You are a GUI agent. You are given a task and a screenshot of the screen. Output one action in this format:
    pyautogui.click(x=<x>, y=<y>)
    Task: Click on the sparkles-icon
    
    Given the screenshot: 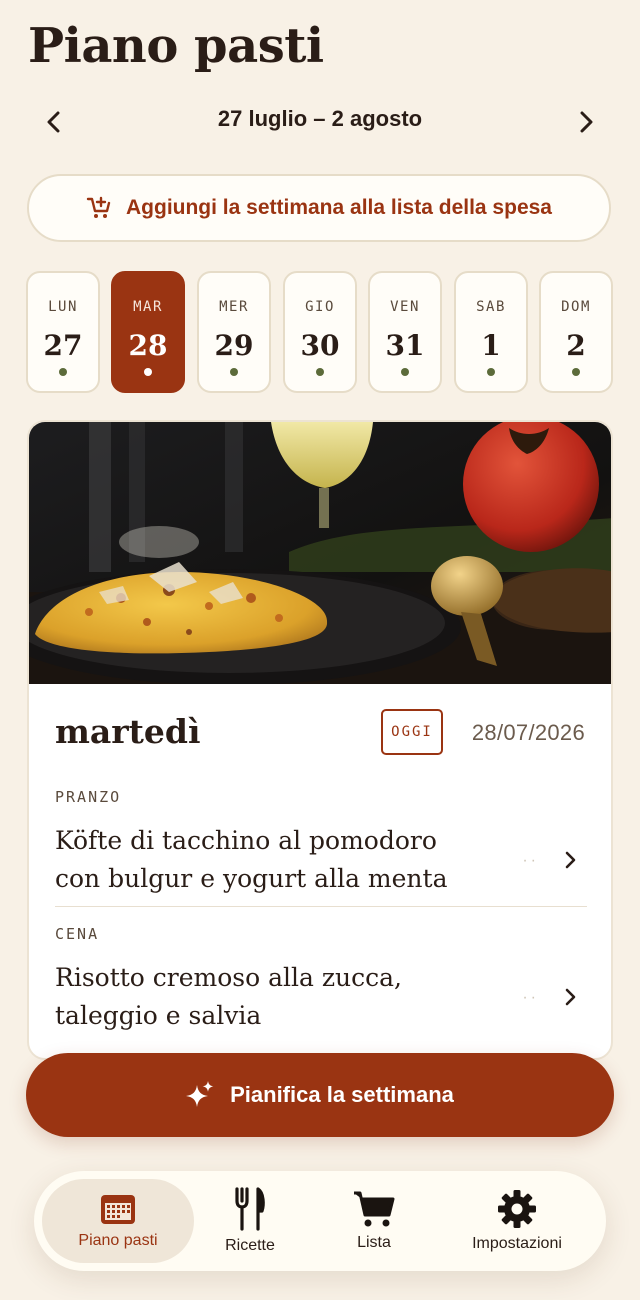 What is the action you would take?
    pyautogui.click(x=200, y=1094)
    